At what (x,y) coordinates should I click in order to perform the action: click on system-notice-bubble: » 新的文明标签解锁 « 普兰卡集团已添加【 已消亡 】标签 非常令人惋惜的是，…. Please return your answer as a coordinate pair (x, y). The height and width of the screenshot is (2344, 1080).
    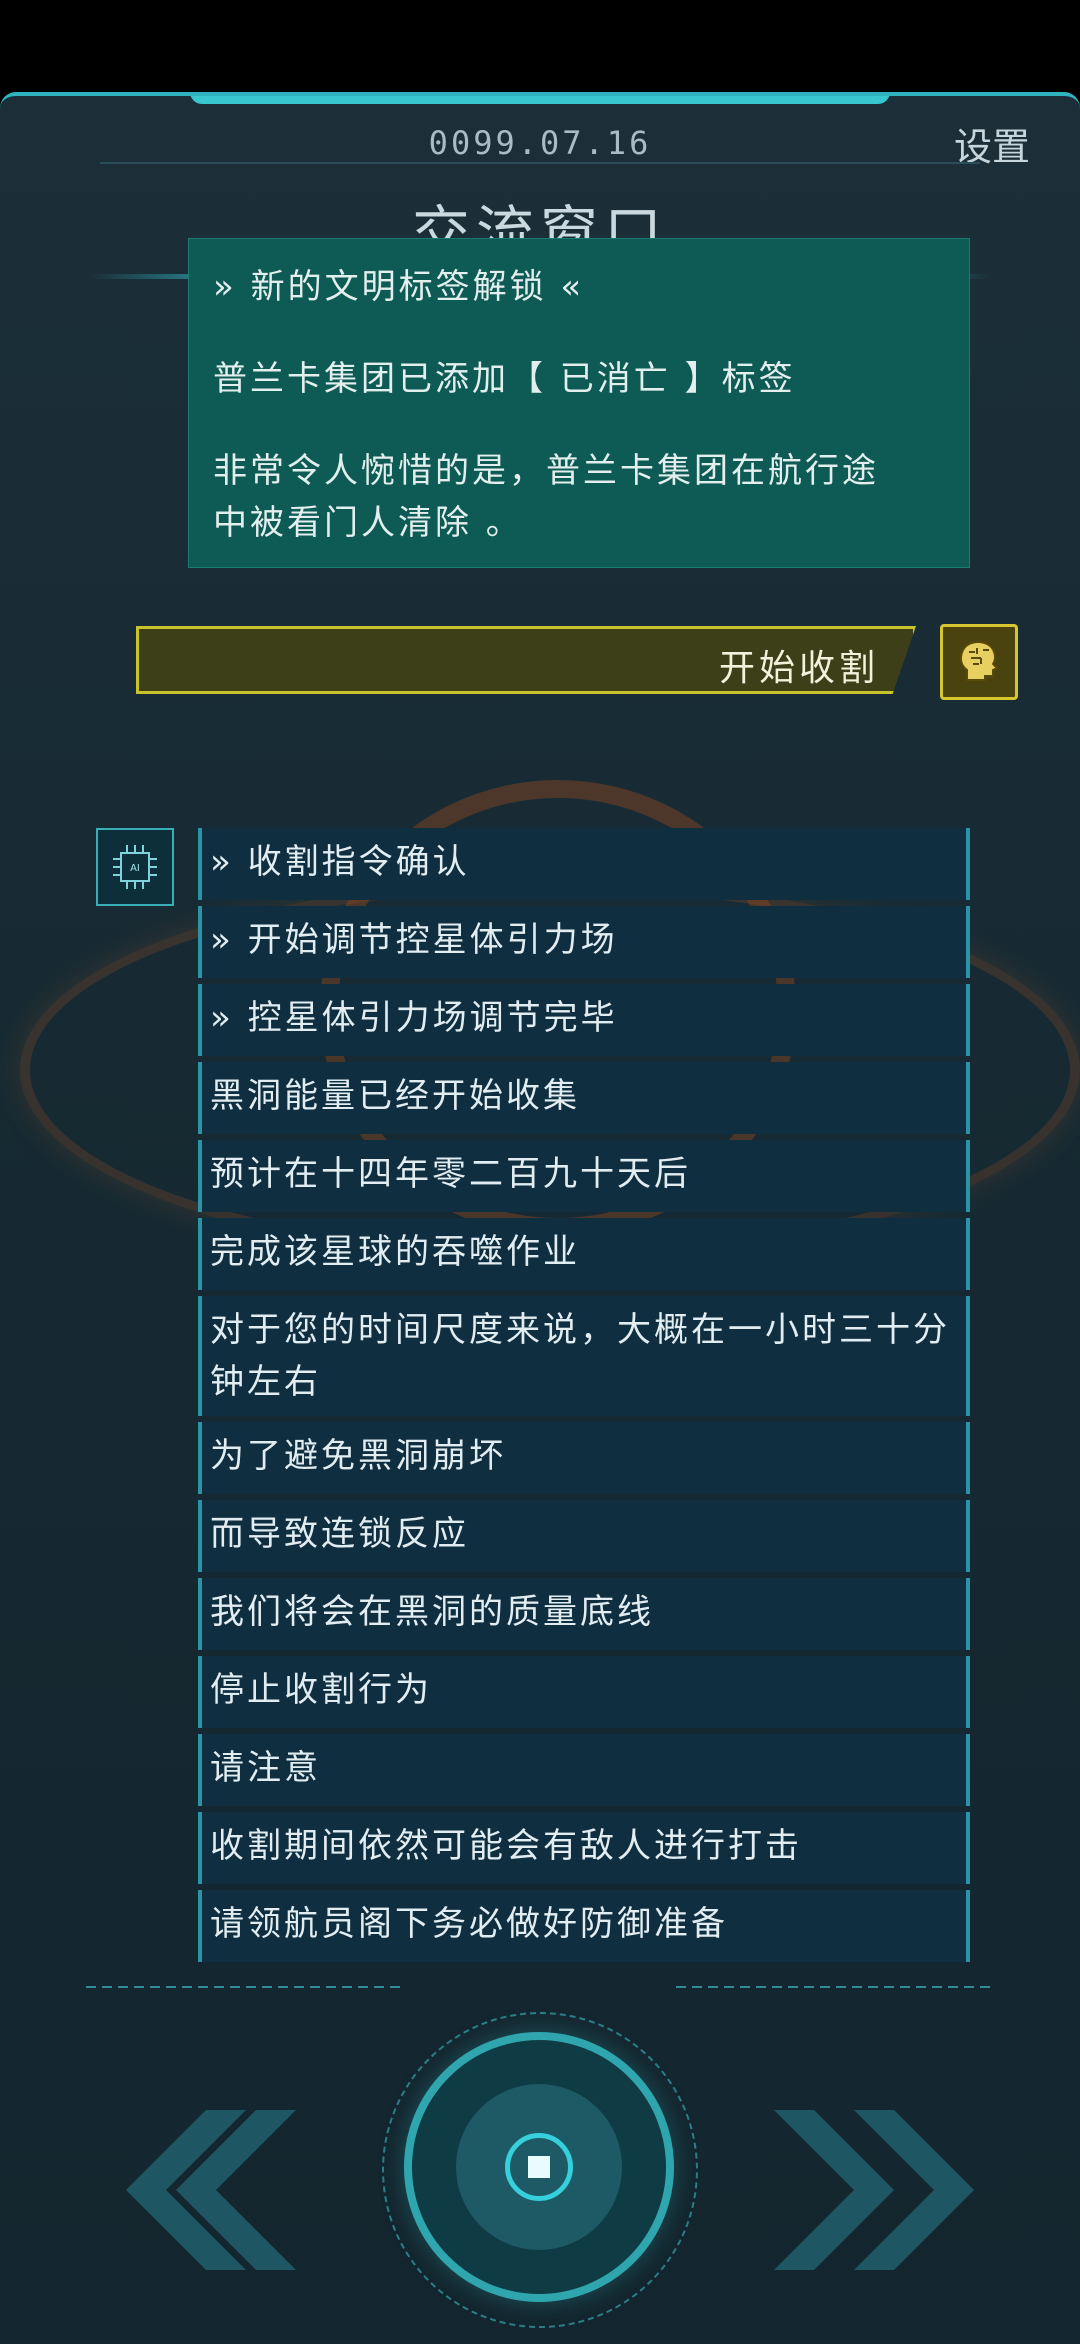
    Looking at the image, I should click on (579, 403).